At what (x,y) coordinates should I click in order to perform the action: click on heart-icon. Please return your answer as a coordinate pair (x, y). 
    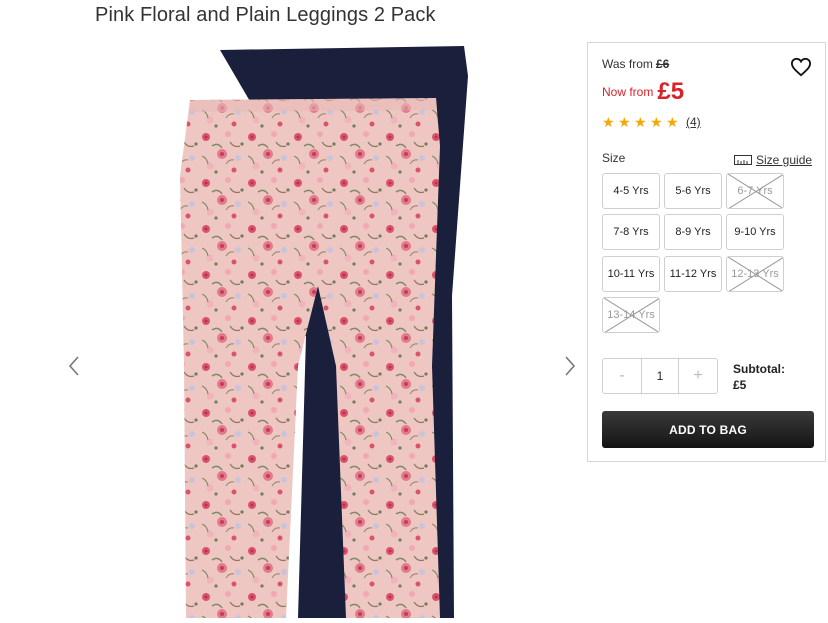
    Looking at the image, I should click on (801, 67).